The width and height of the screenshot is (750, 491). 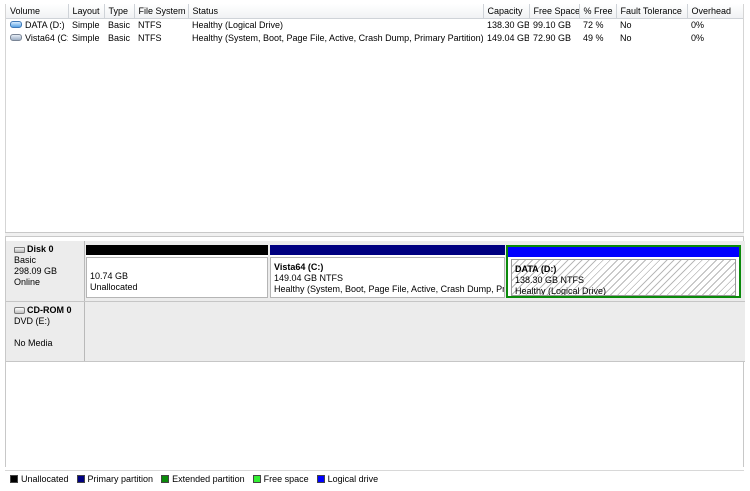 I want to click on legend-item-primary: Primary partition, so click(x=115, y=478).